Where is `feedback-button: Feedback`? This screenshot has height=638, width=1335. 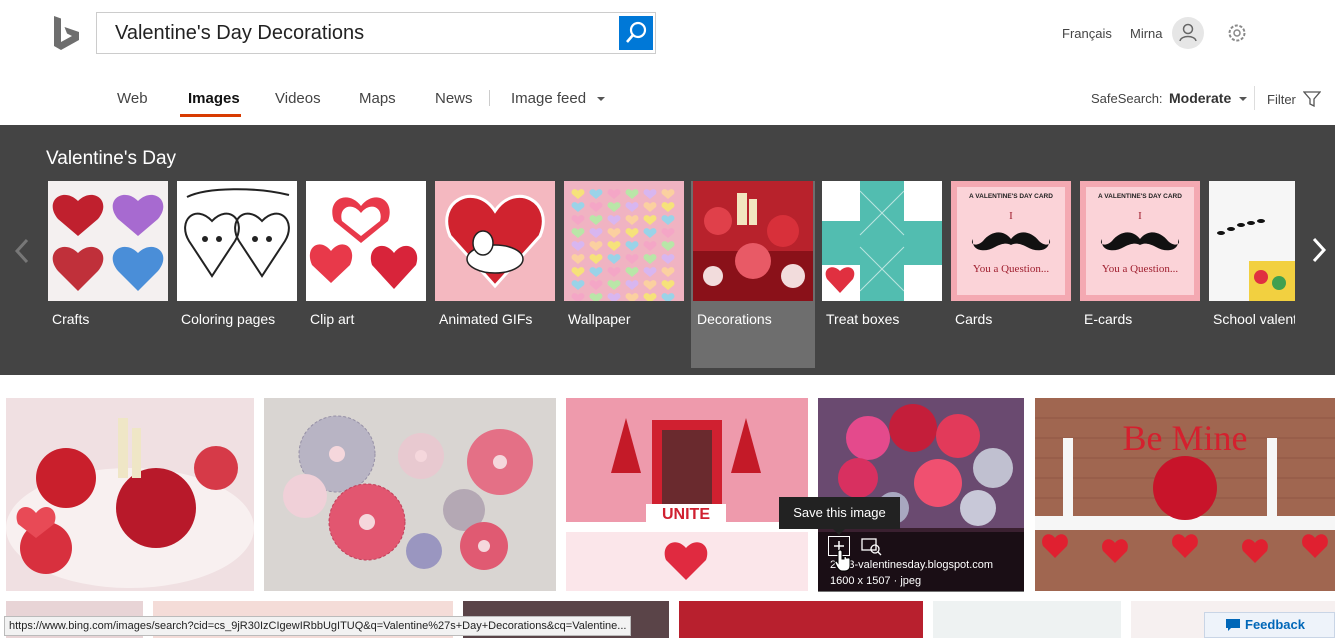
feedback-button: Feedback is located at coordinates (1269, 625).